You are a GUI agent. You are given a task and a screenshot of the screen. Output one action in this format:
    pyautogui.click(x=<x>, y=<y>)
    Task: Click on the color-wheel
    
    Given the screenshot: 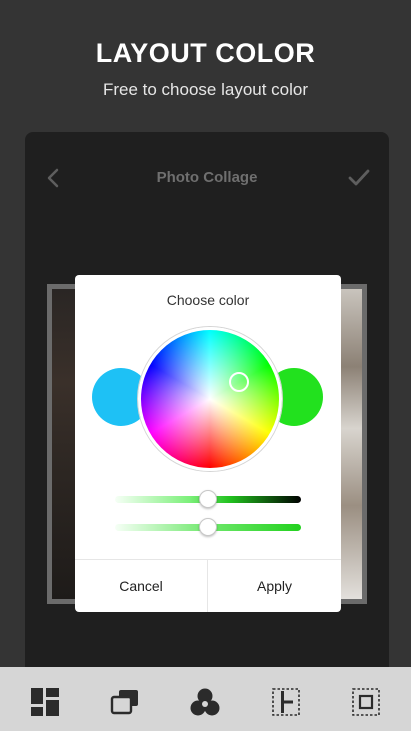 What is the action you would take?
    pyautogui.click(x=210, y=399)
    